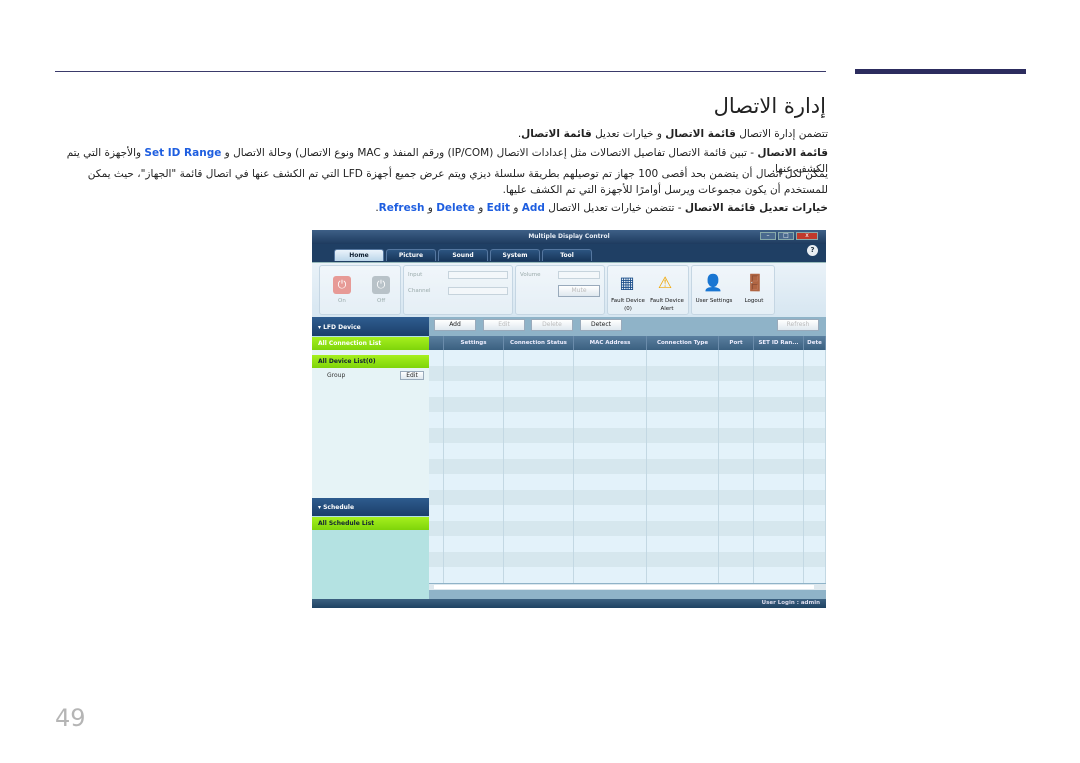 Image resolution: width=1080 pixels, height=763 pixels. I want to click on page-title: إدارة الاتصال, so click(769, 106).